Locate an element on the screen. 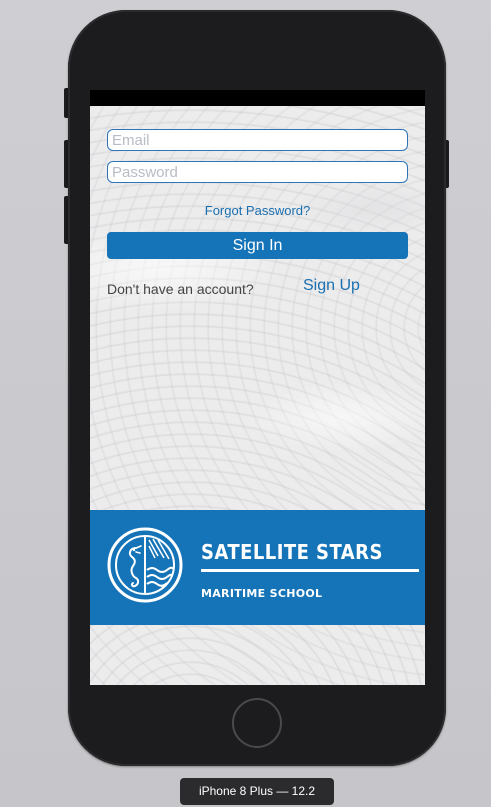 The width and height of the screenshot is (491, 807). school-name: SATELLITE STARS is located at coordinates (292, 552).